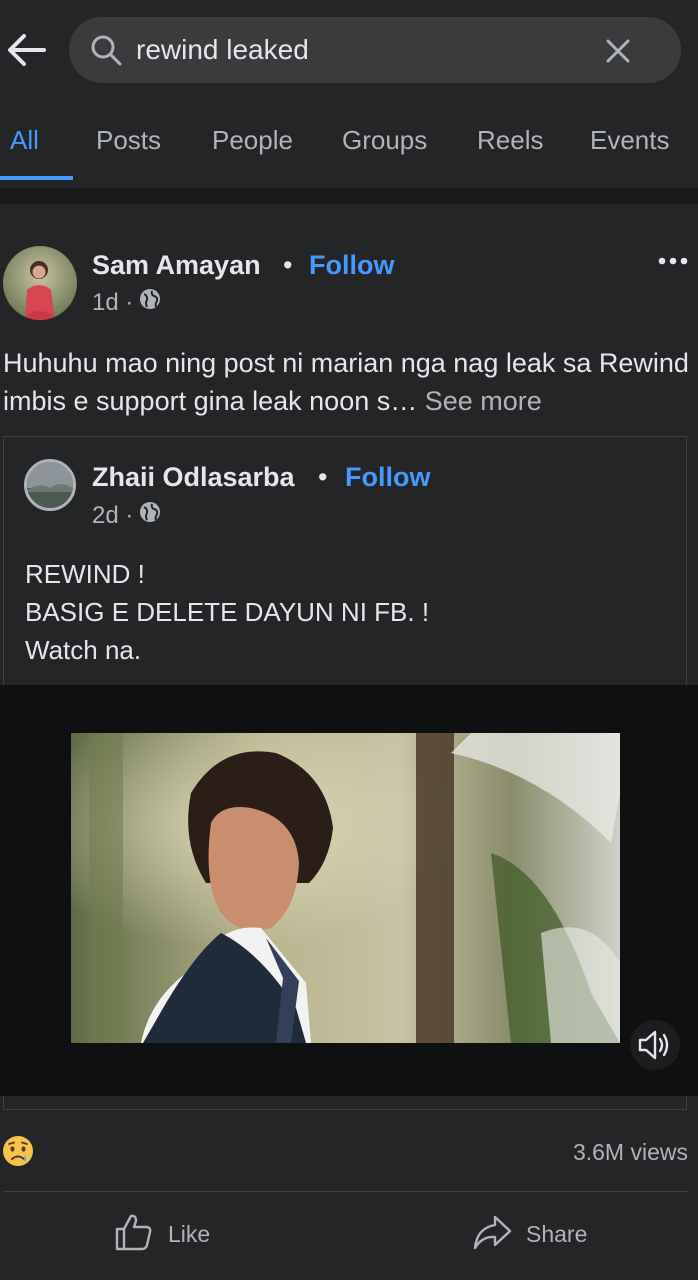 Image resolution: width=698 pixels, height=1280 pixels. I want to click on volume-icon, so click(655, 1045).